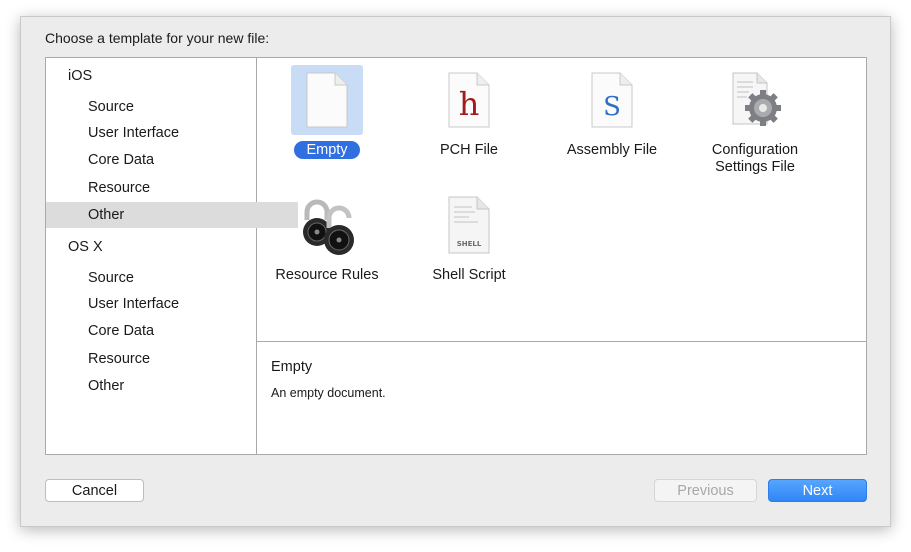 The height and width of the screenshot is (552, 911). I want to click on template-description: Empty An empty document., so click(561, 398).